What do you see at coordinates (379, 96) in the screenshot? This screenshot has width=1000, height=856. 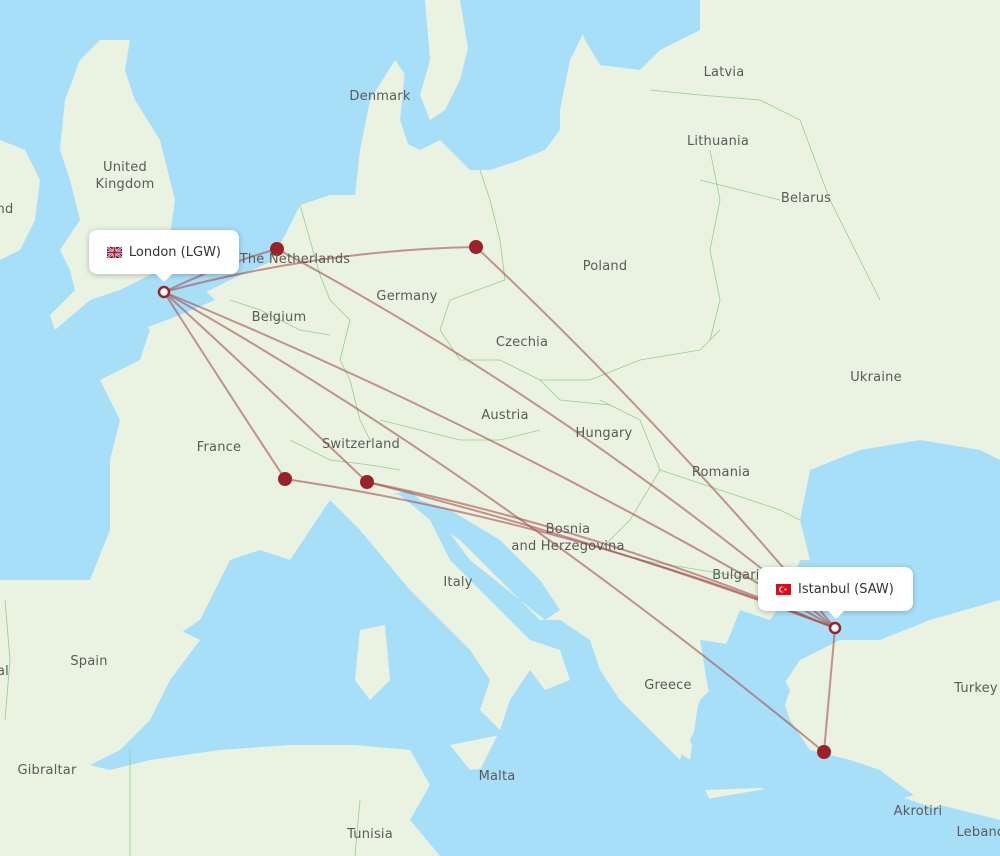 I see `country-label: Denmark` at bounding box center [379, 96].